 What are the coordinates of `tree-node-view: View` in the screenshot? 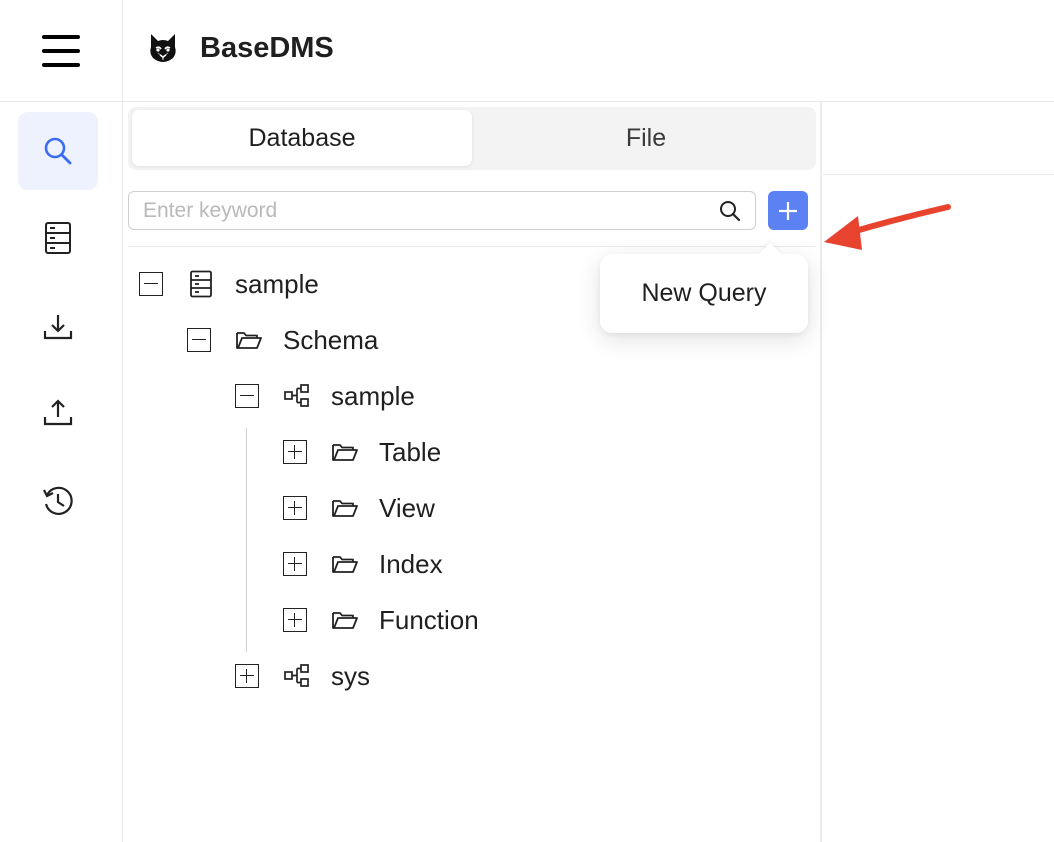 It's located at (359, 508).